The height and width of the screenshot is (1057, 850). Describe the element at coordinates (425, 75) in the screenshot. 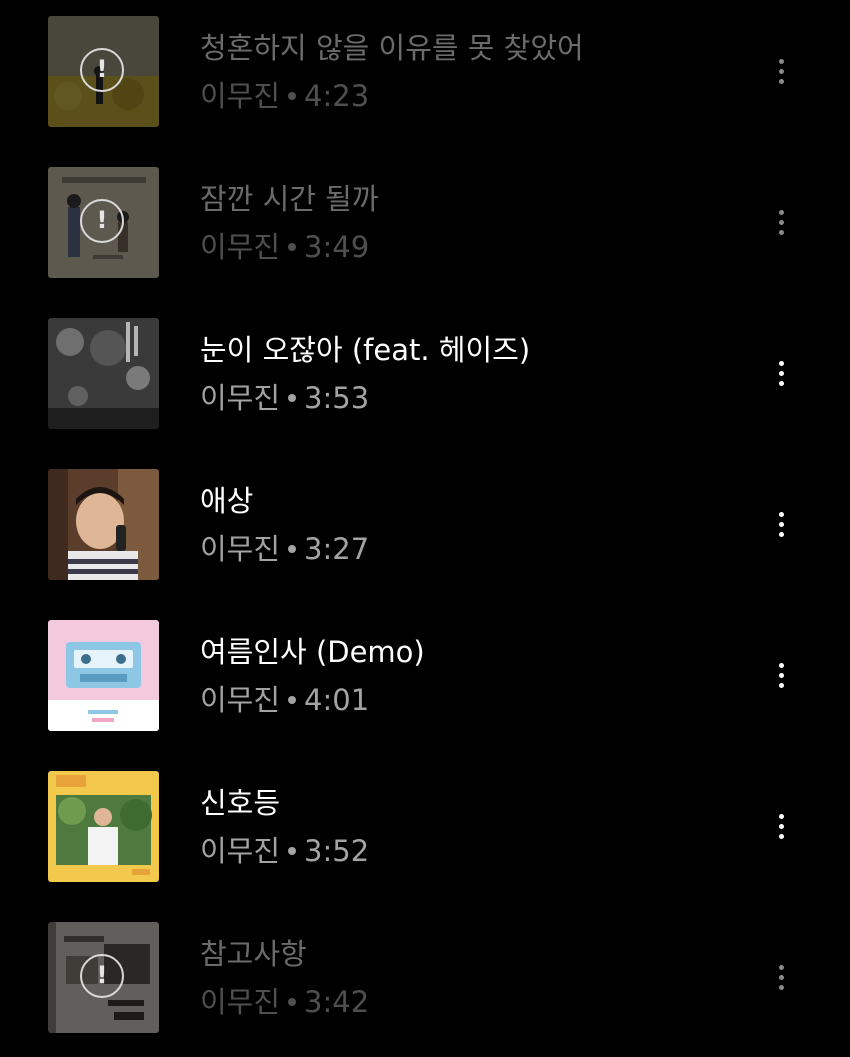

I see `song-row: ! 청혼하지 않을 이유를 못 찾았어 이무진 4:23` at that location.